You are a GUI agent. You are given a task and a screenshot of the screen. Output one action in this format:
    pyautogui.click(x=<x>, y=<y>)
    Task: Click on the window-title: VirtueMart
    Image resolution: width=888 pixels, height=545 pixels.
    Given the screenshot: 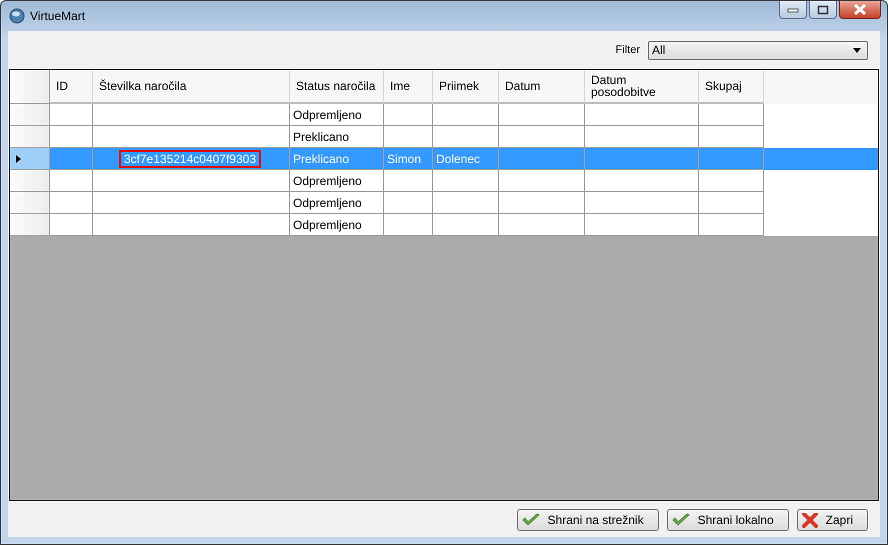 What is the action you would take?
    pyautogui.click(x=58, y=16)
    